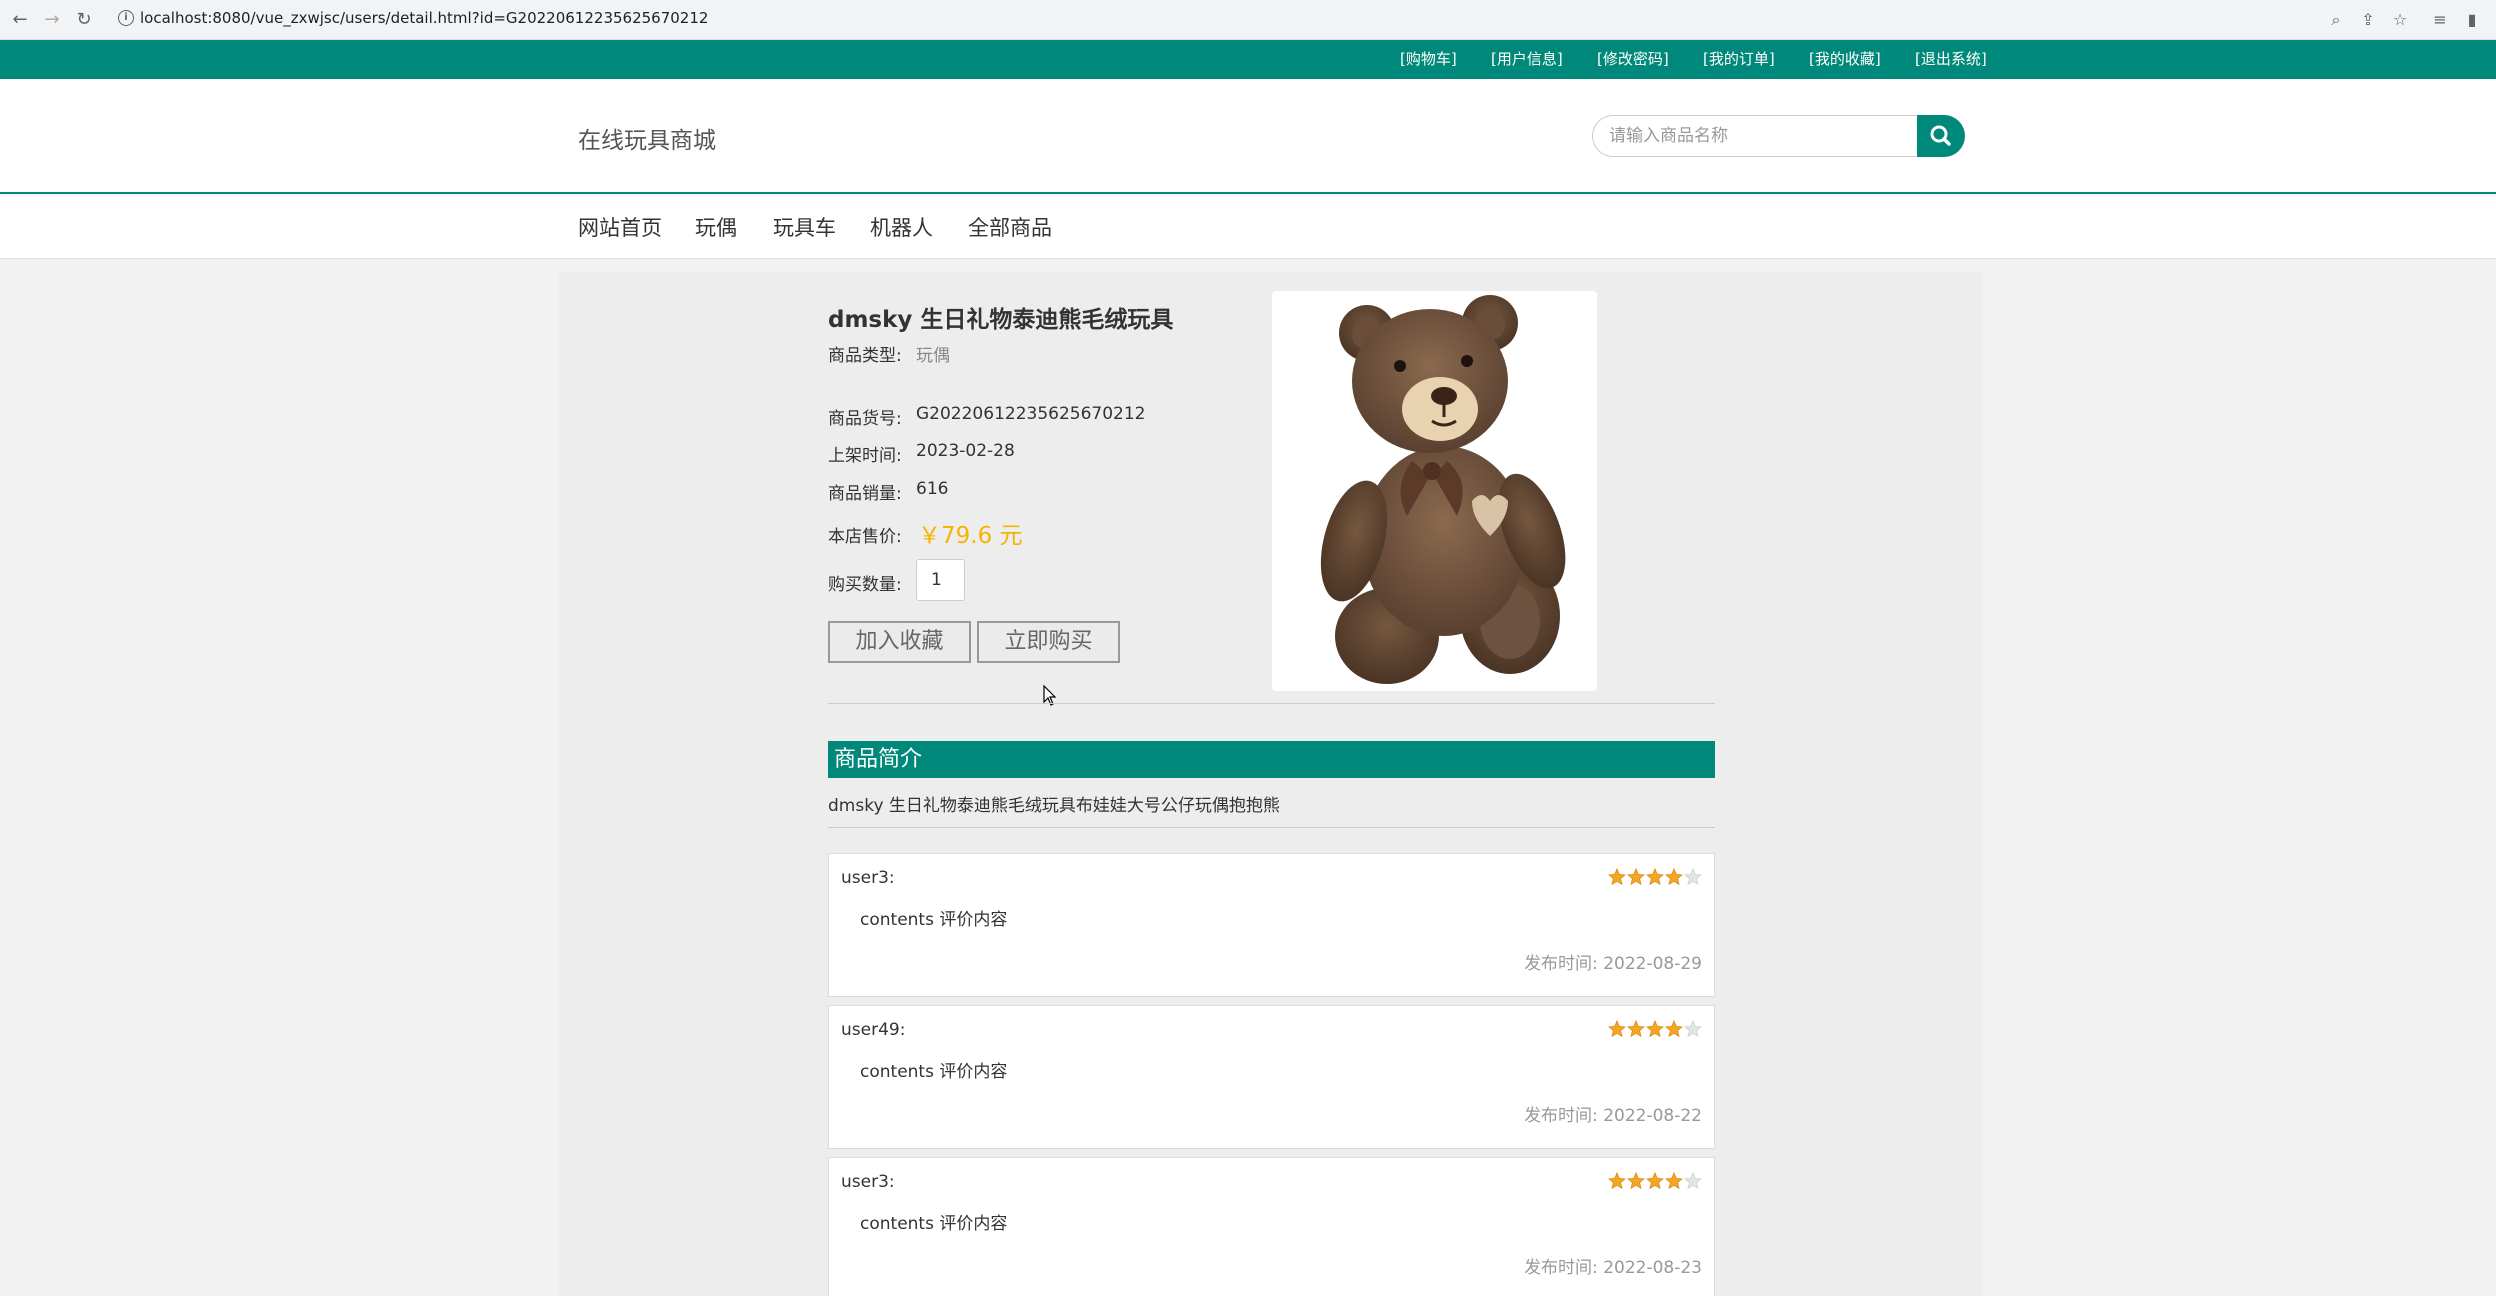 Image resolution: width=2496 pixels, height=1296 pixels. I want to click on my-orders-link: [我的订单], so click(1739, 59).